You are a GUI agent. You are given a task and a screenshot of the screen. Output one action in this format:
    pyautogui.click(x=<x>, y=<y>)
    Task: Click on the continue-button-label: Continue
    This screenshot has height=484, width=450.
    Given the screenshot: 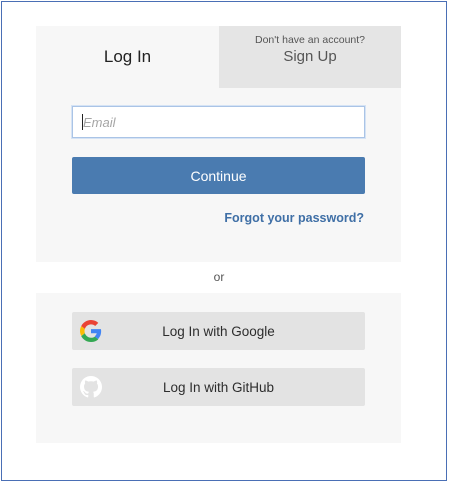 What is the action you would take?
    pyautogui.click(x=218, y=175)
    